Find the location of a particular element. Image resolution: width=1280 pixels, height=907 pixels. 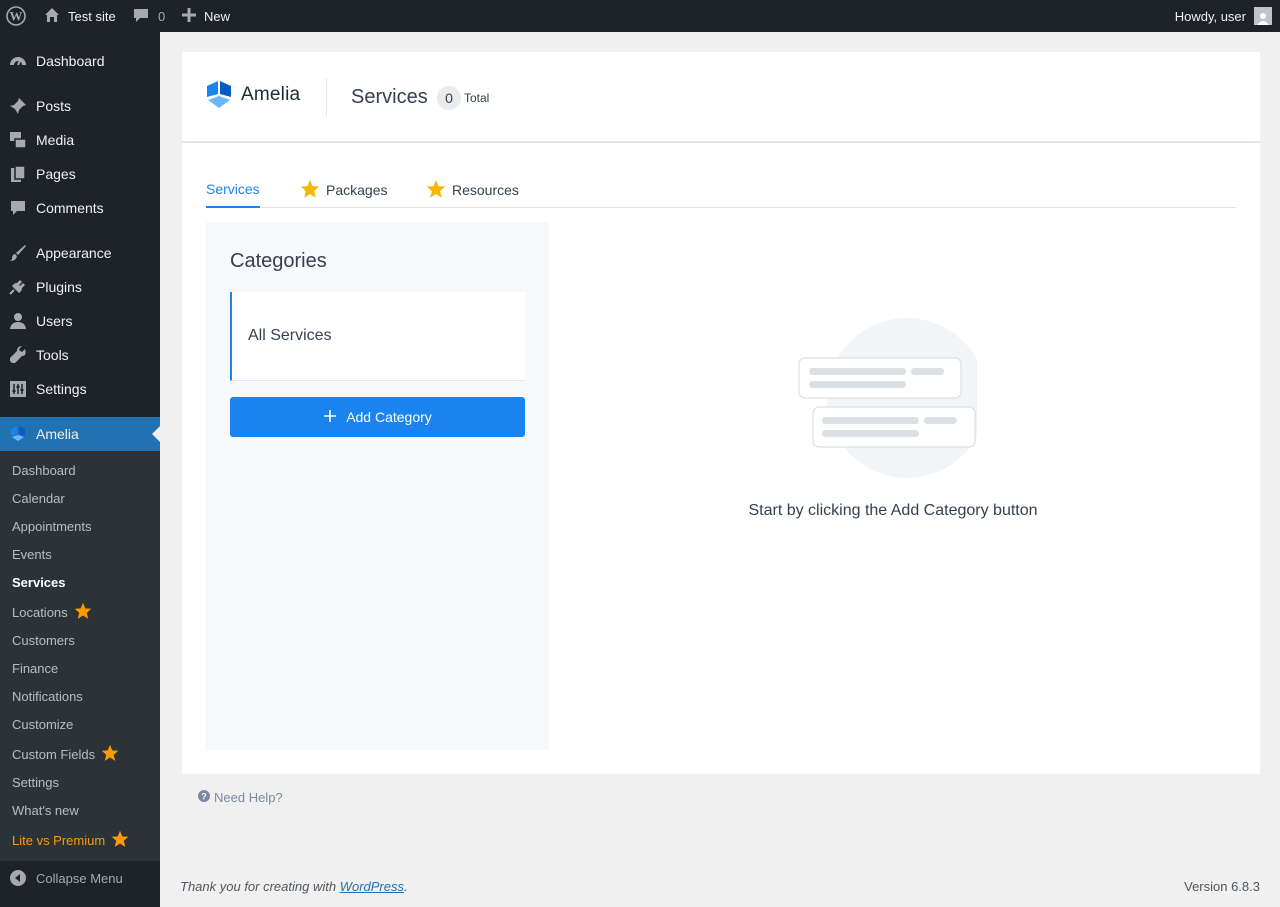

sidebar-item-amelia: Amelia is located at coordinates (80, 434).